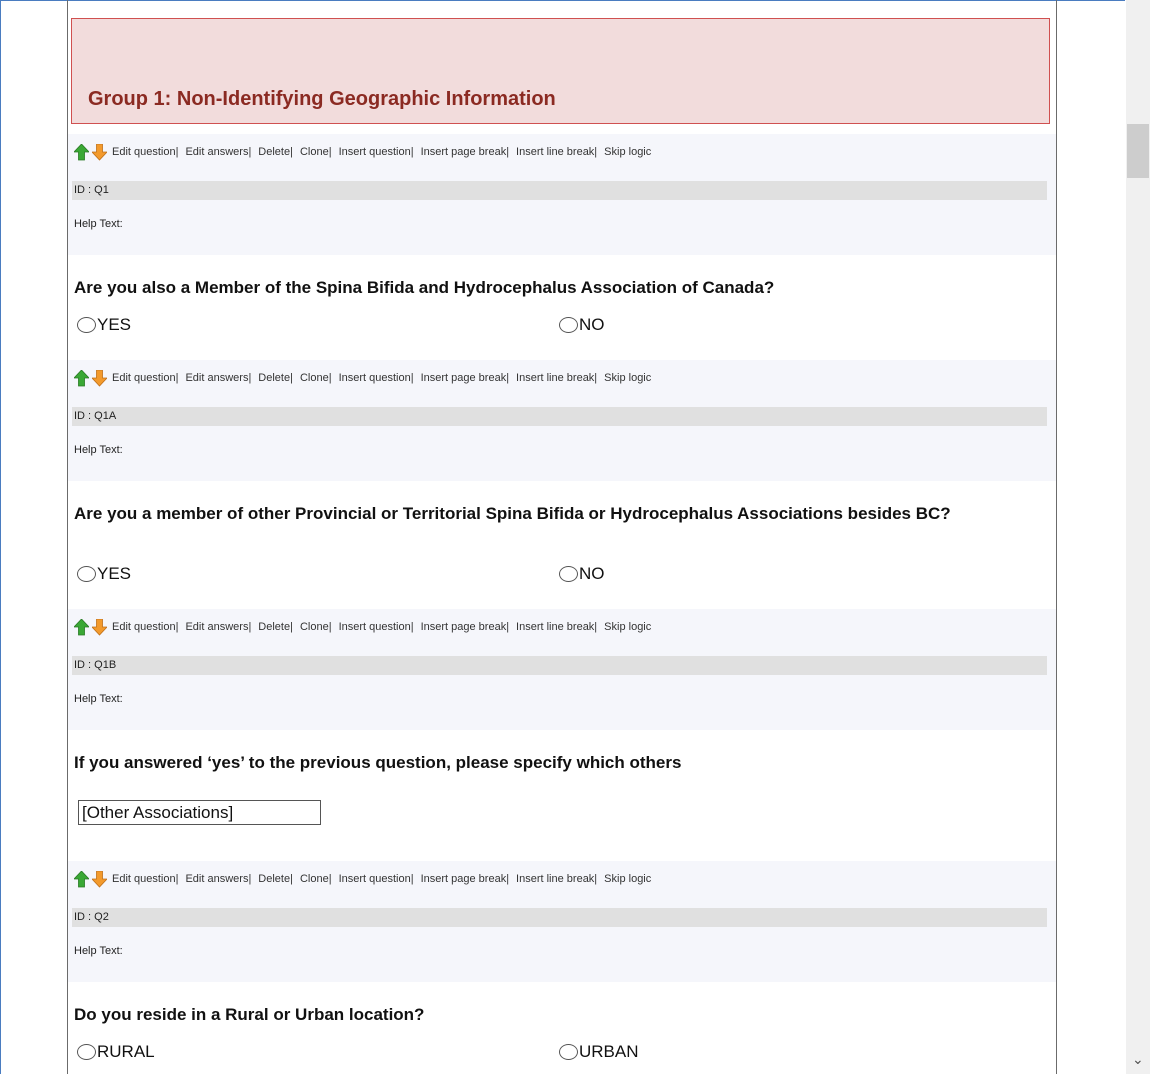 This screenshot has height=1074, width=1150. Describe the element at coordinates (1056, 537) in the screenshot. I see `content-right-border` at that location.